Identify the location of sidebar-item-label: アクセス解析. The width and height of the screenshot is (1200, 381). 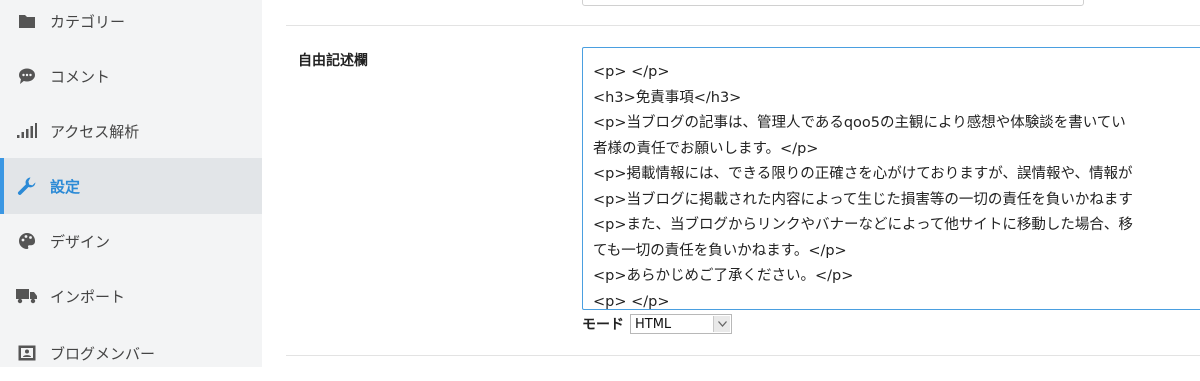
(95, 131).